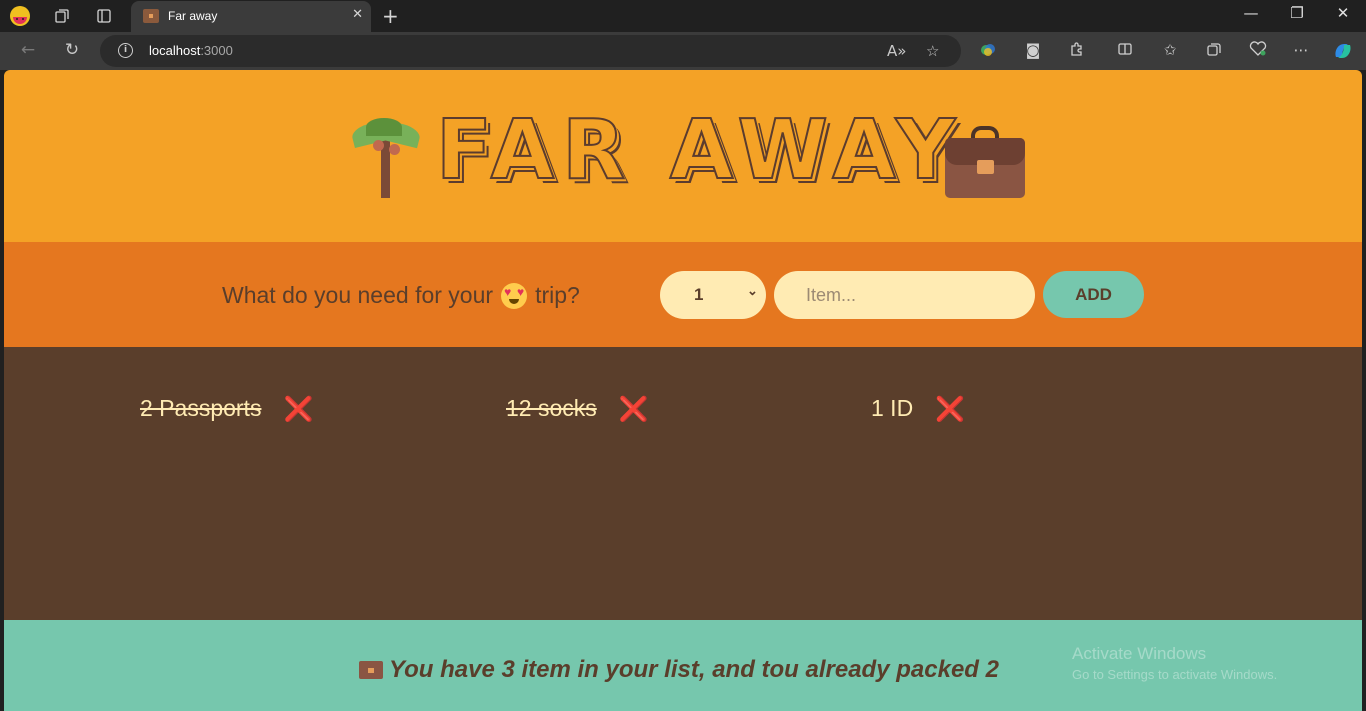 The image size is (1366, 711). What do you see at coordinates (988, 51) in the screenshot?
I see `extension-color-icon` at bounding box center [988, 51].